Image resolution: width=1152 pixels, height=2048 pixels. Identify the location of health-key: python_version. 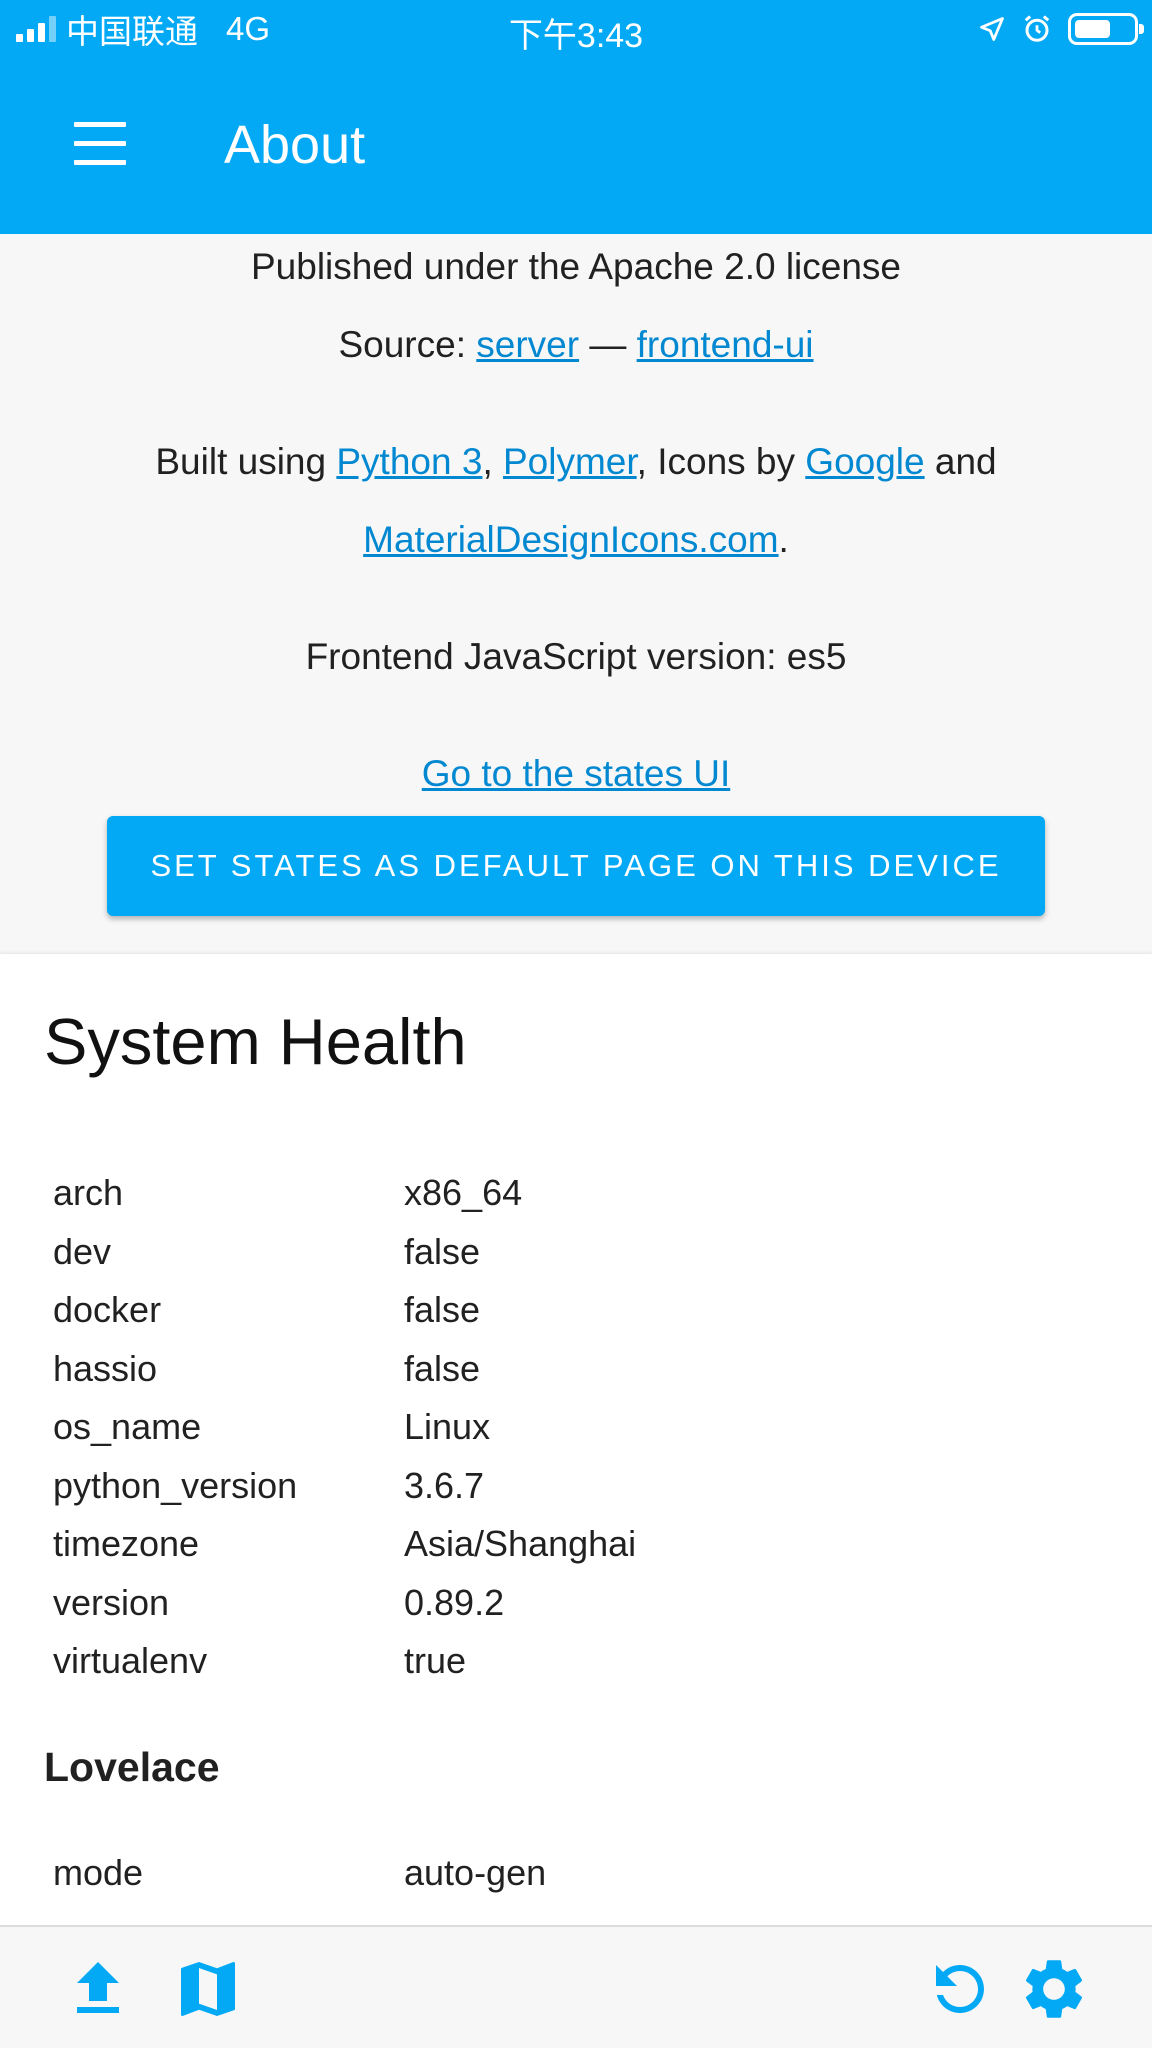
(175, 1485).